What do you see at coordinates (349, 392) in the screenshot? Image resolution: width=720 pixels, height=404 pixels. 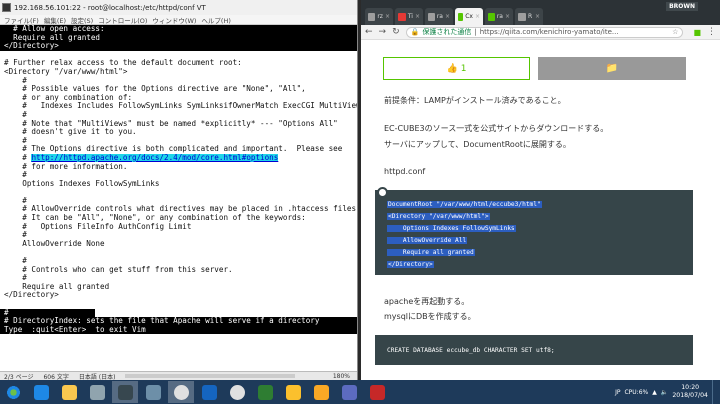 I see `taskbar-app-app-cube` at bounding box center [349, 392].